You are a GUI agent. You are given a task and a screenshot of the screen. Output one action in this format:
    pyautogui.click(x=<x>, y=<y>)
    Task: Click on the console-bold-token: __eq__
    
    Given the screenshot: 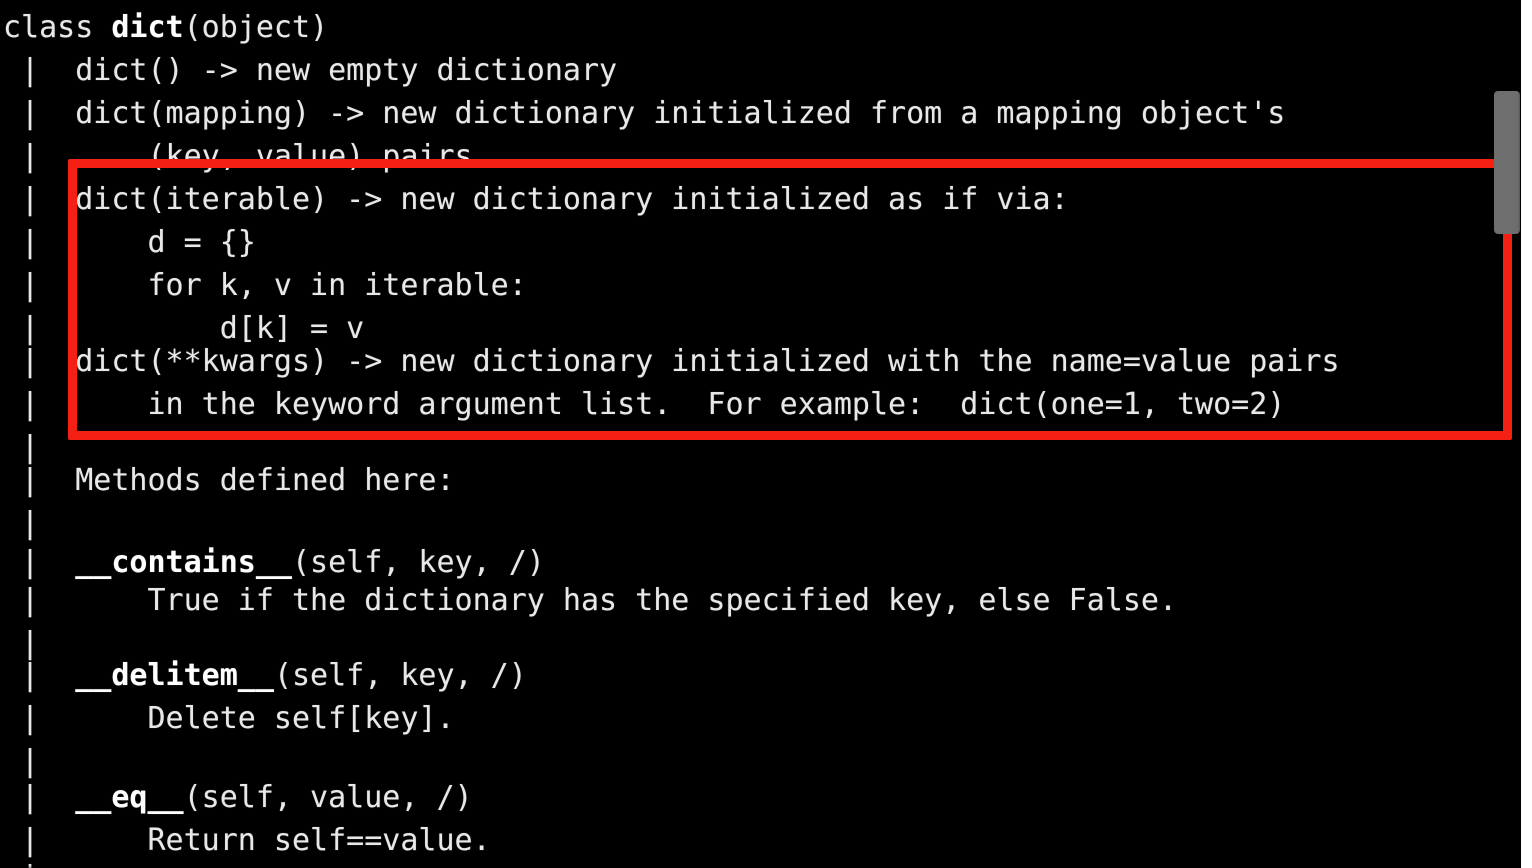 What is the action you would take?
    pyautogui.click(x=129, y=797)
    